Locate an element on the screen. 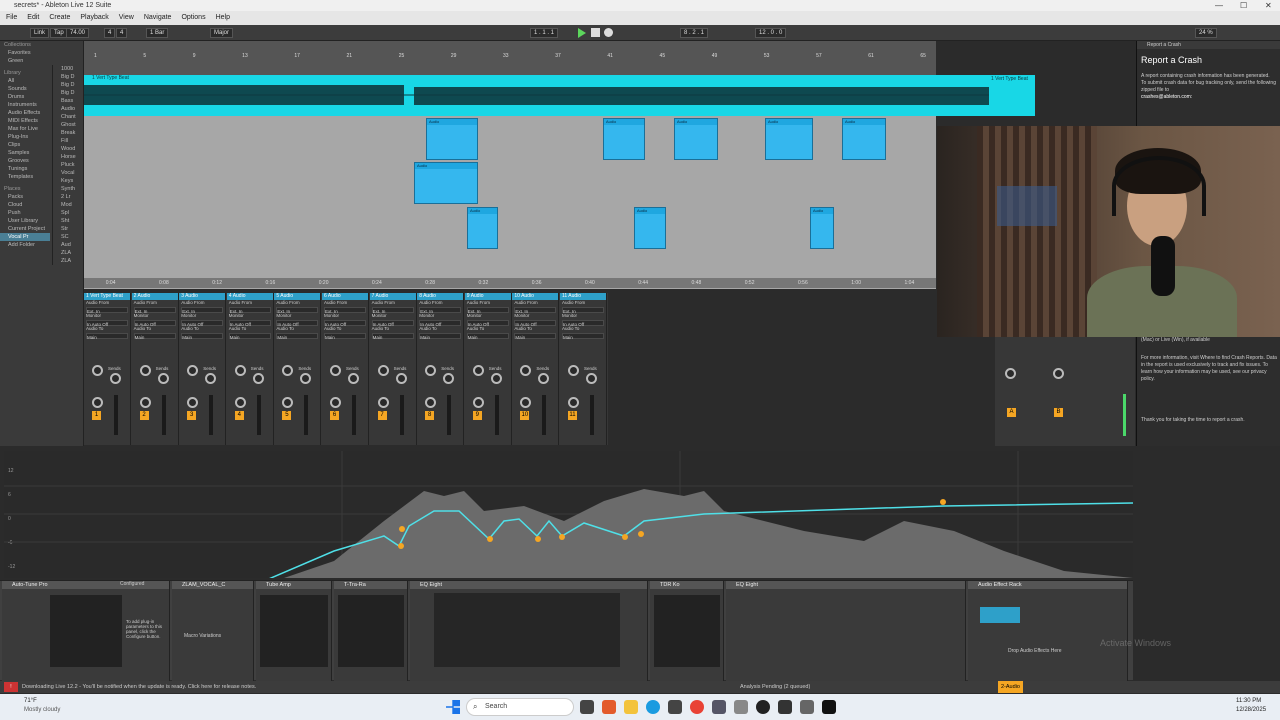 This screenshot has width=1280, height=720. track-name: 1 Vert Type Beat is located at coordinates (107, 296).